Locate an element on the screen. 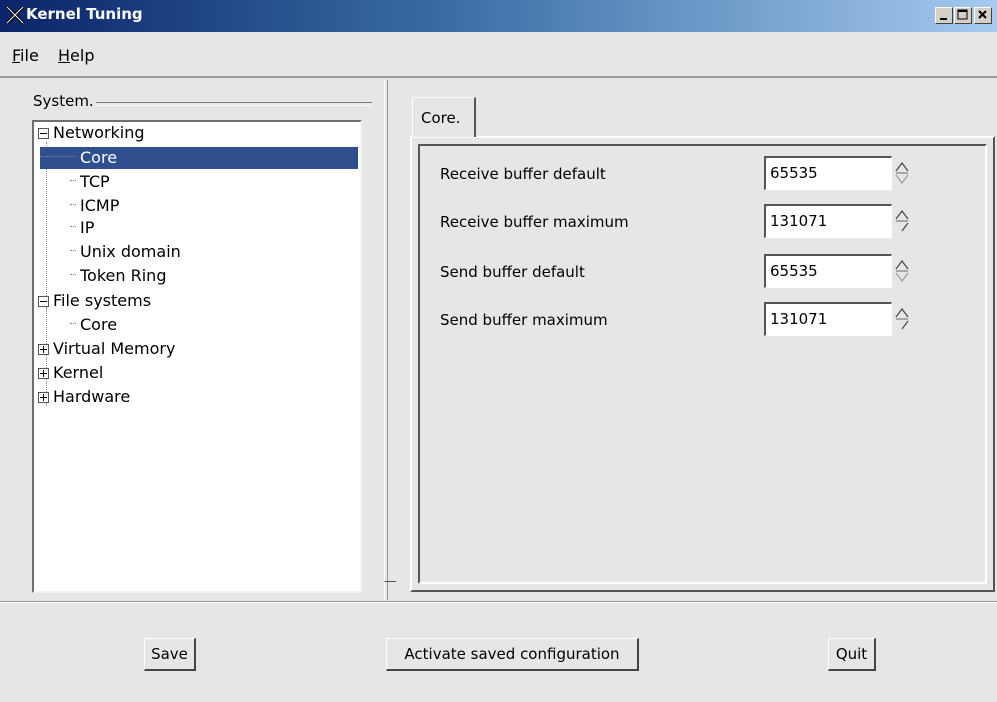 This screenshot has width=997, height=702. receive-buffer-maximum-input: 131071 is located at coordinates (828, 221).